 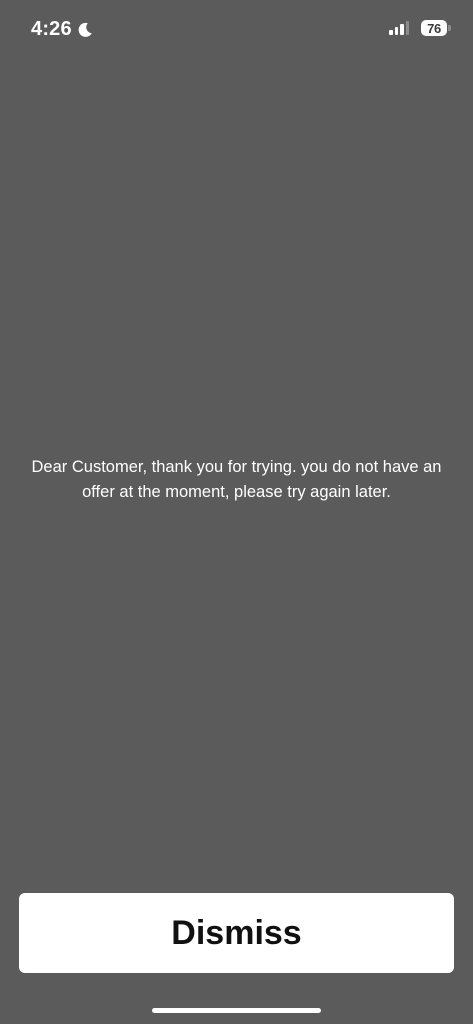 I want to click on status-time-group: 4:26, so click(x=62, y=29).